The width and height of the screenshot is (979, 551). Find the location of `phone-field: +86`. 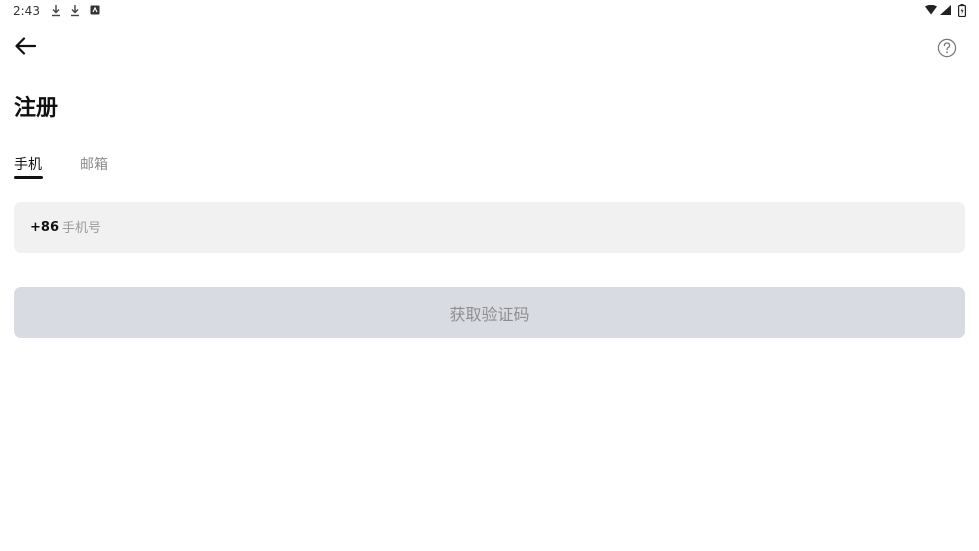

phone-field: +86 is located at coordinates (489, 227).